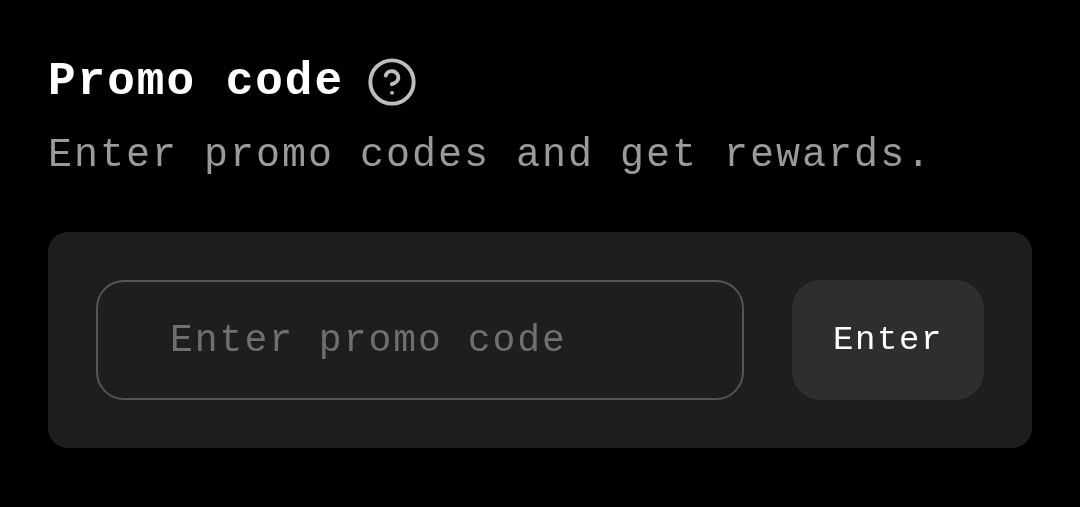 The image size is (1080, 507). What do you see at coordinates (392, 82) in the screenshot?
I see `help-icon` at bounding box center [392, 82].